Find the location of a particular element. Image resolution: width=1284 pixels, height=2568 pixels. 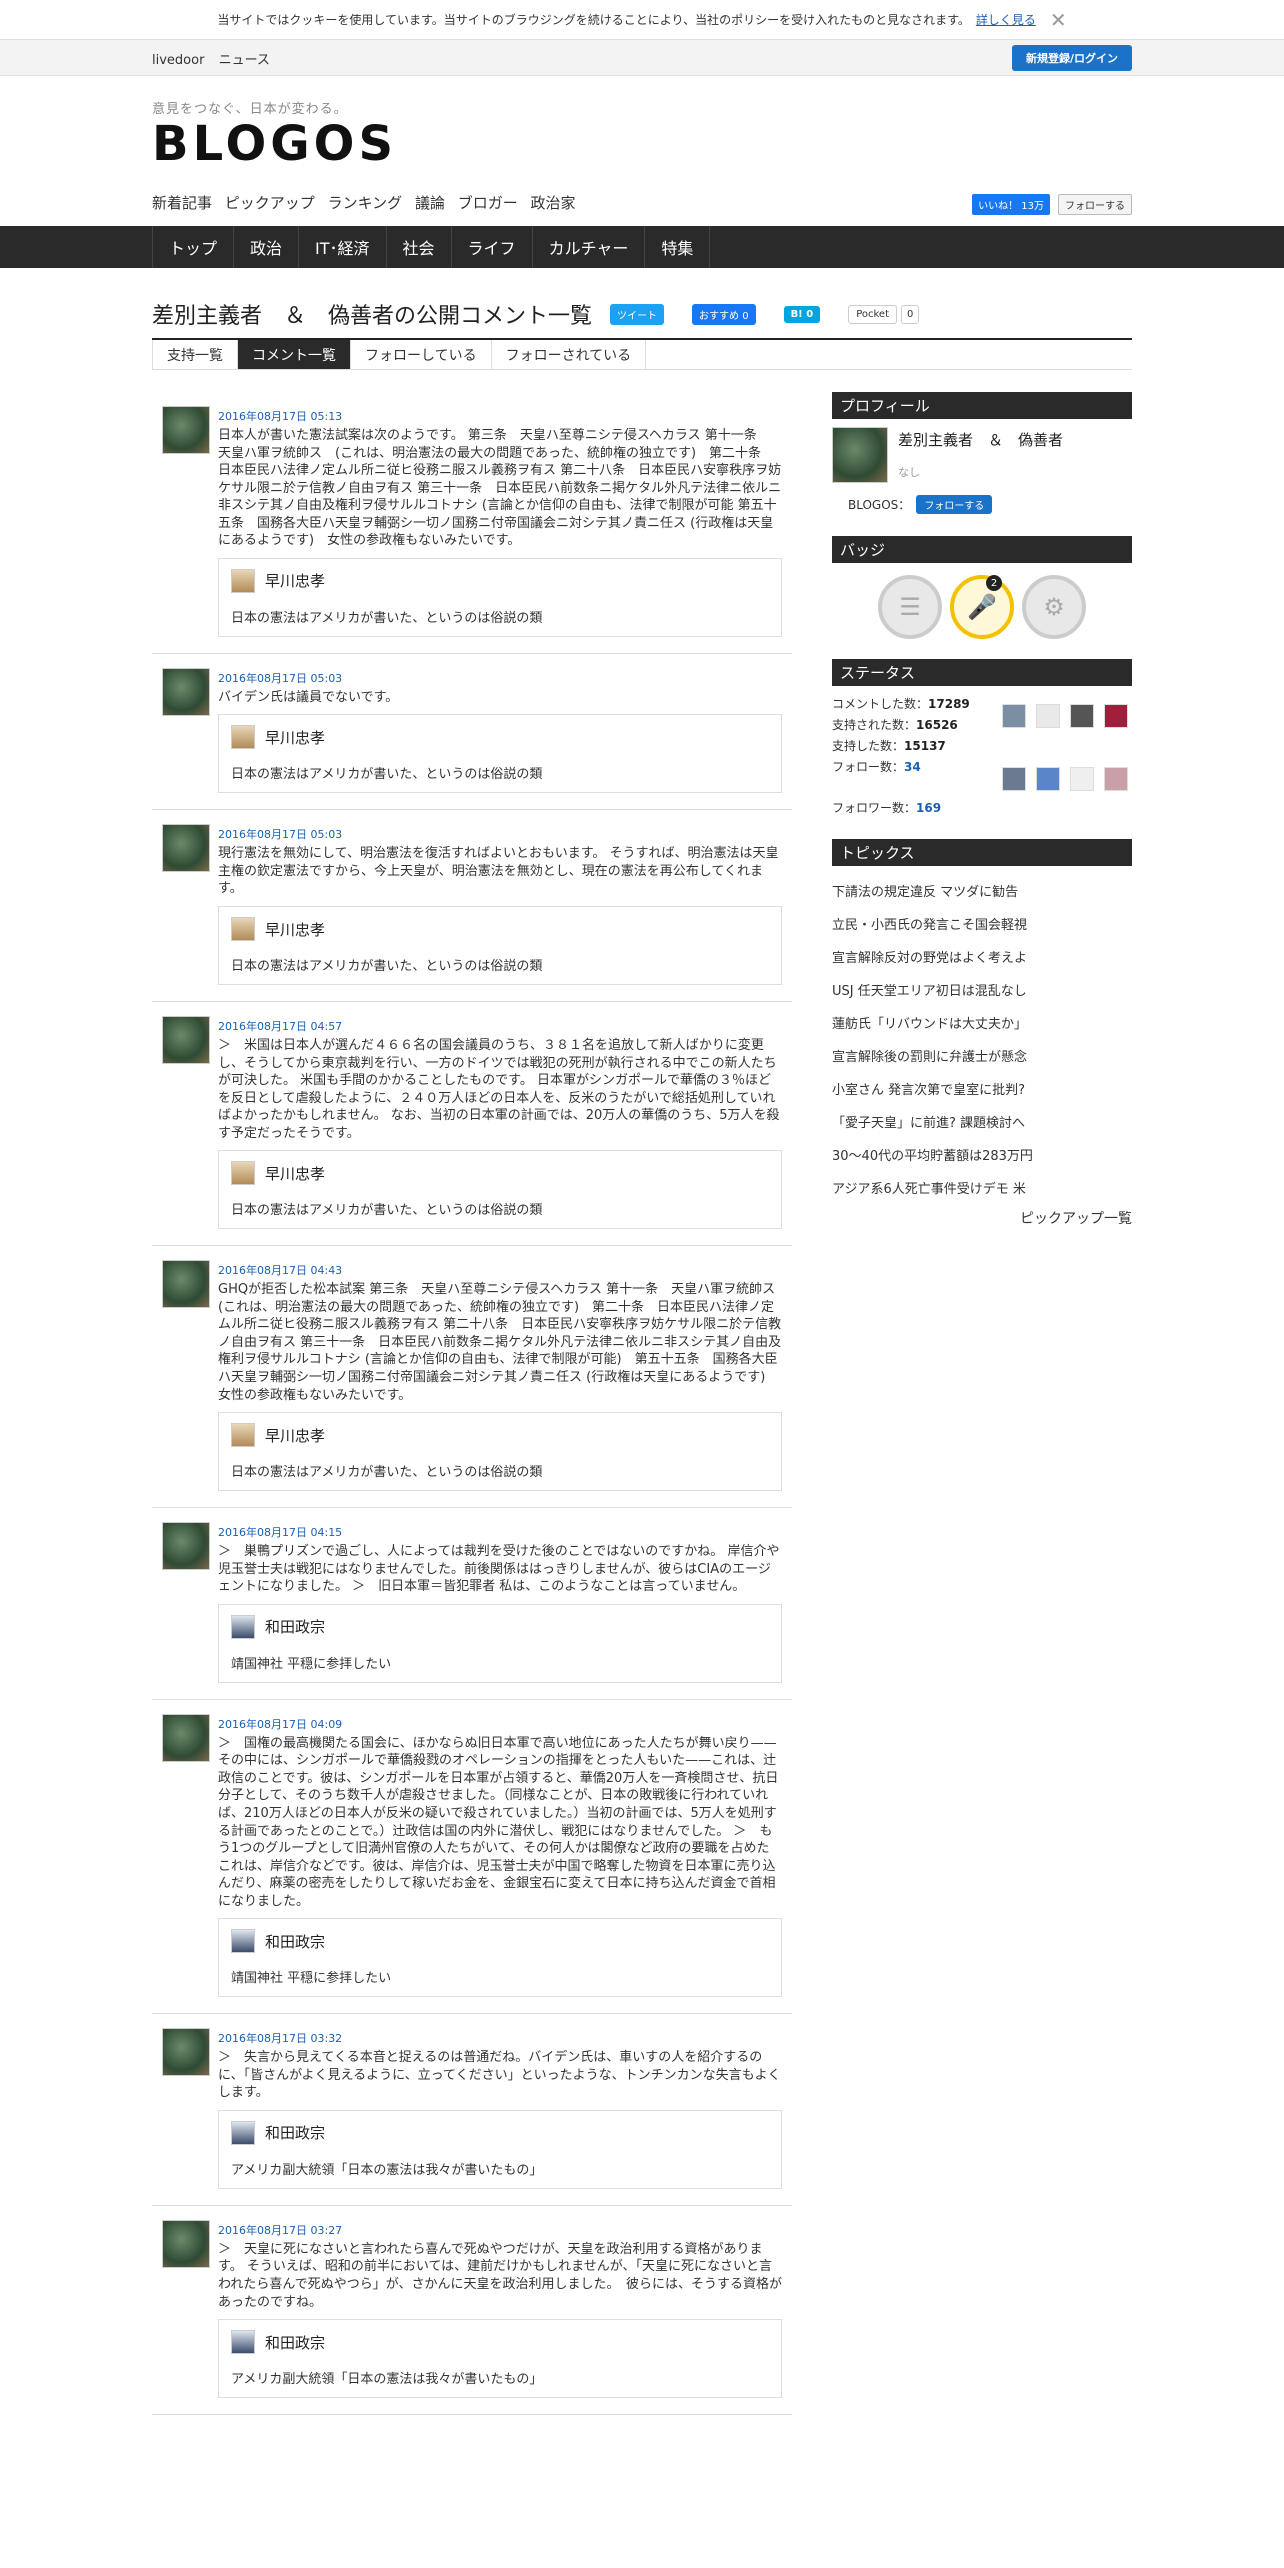

topic-link: 宣言解除後の罰則に弁護士が懸念 is located at coordinates (982, 1055).